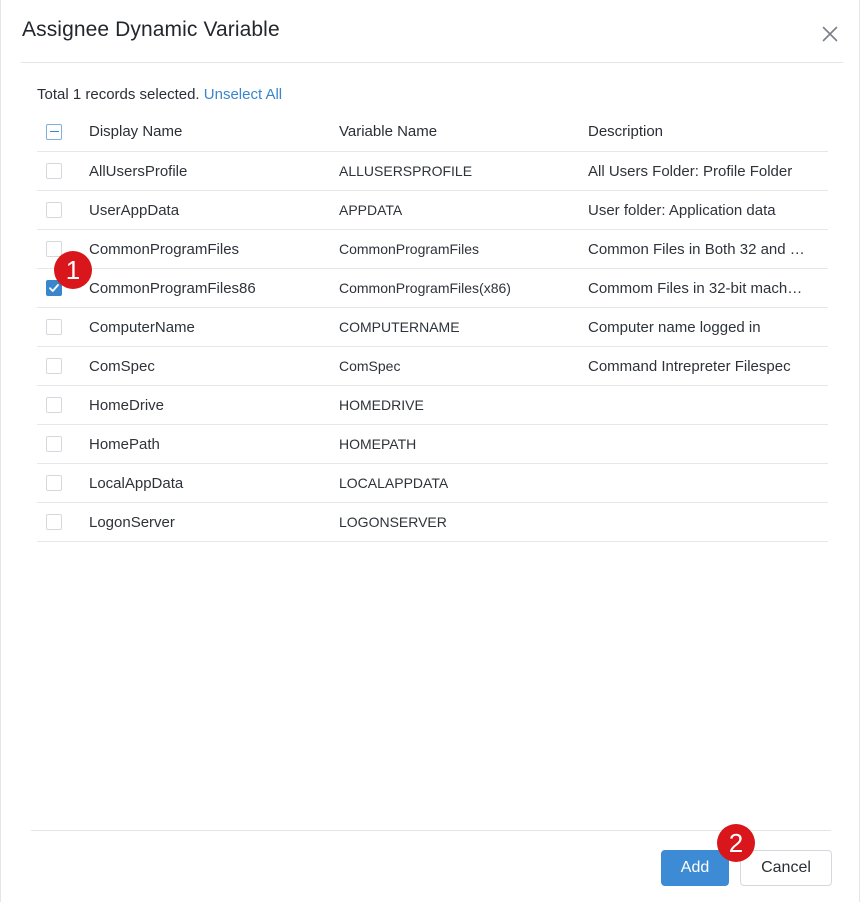 The width and height of the screenshot is (860, 902). What do you see at coordinates (432, 62) in the screenshot?
I see `header-divider` at bounding box center [432, 62].